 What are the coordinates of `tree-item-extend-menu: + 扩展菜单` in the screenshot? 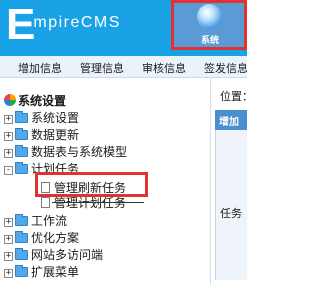 It's located at (41, 271).